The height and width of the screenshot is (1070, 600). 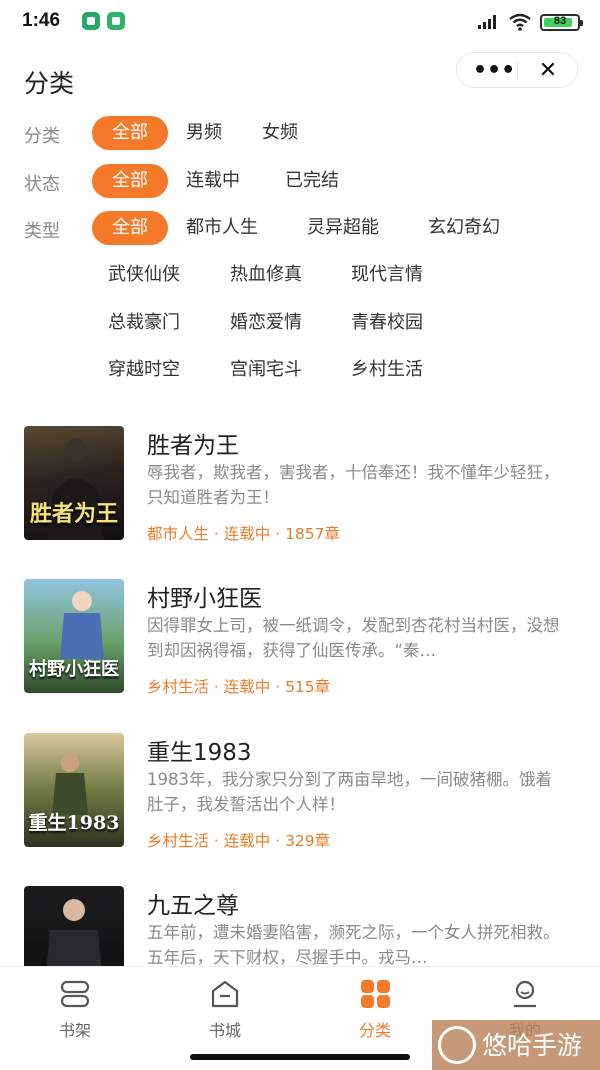 I want to click on book-cover, so click(x=74, y=926).